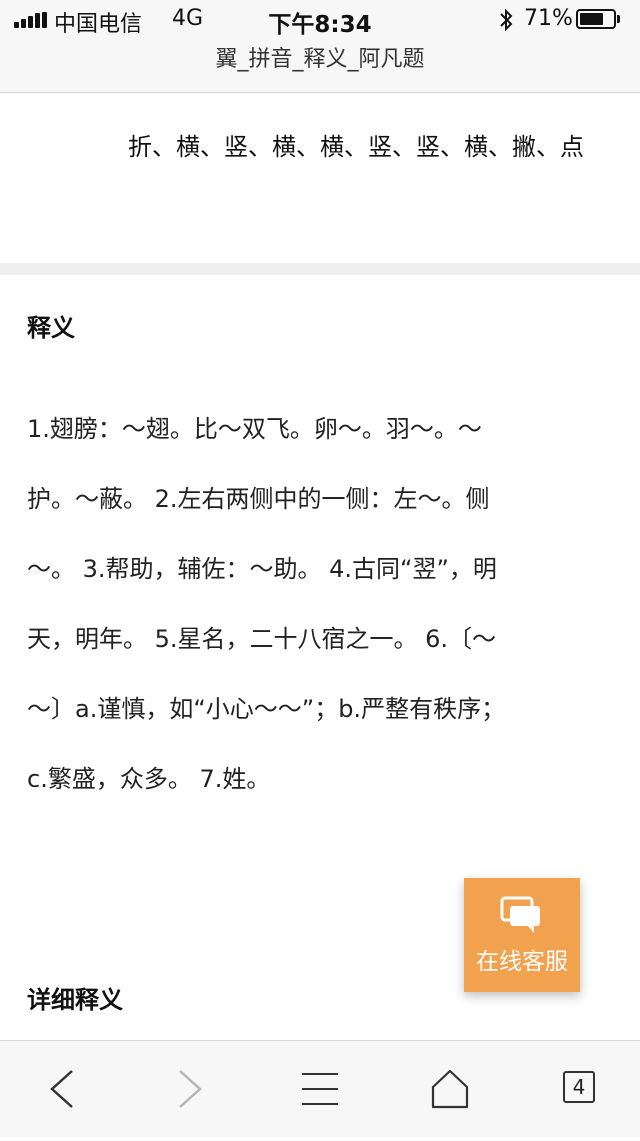 This screenshot has width=640, height=1141. I want to click on menu-button, so click(320, 1089).